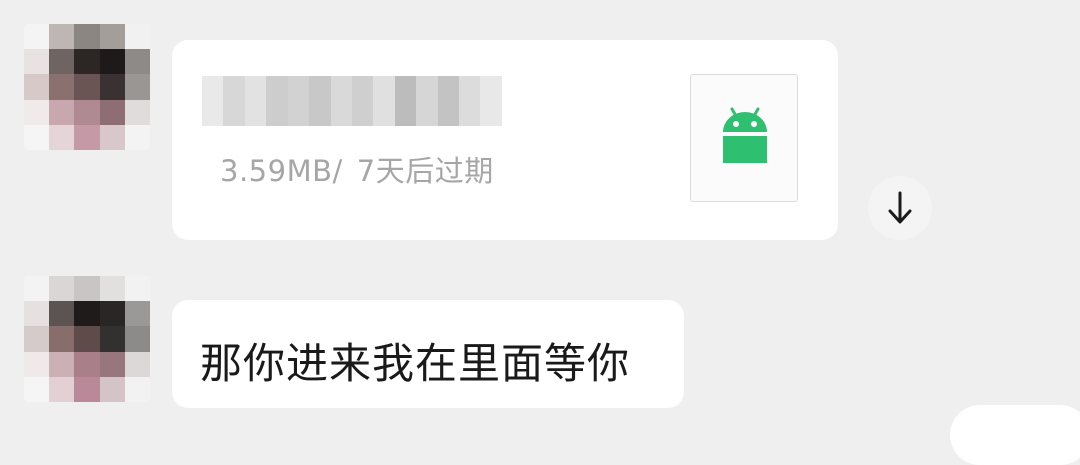  I want to click on file-type-thumbnail, so click(744, 138).